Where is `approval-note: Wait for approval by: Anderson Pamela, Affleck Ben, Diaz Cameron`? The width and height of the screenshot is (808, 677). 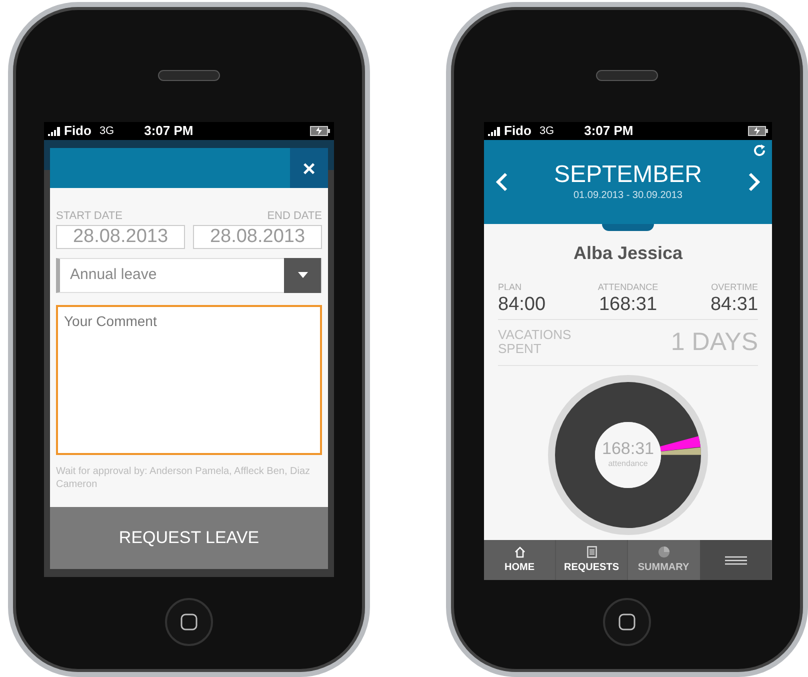 approval-note: Wait for approval by: Anderson Pamela, Affleck Ben, Diaz Cameron is located at coordinates (183, 477).